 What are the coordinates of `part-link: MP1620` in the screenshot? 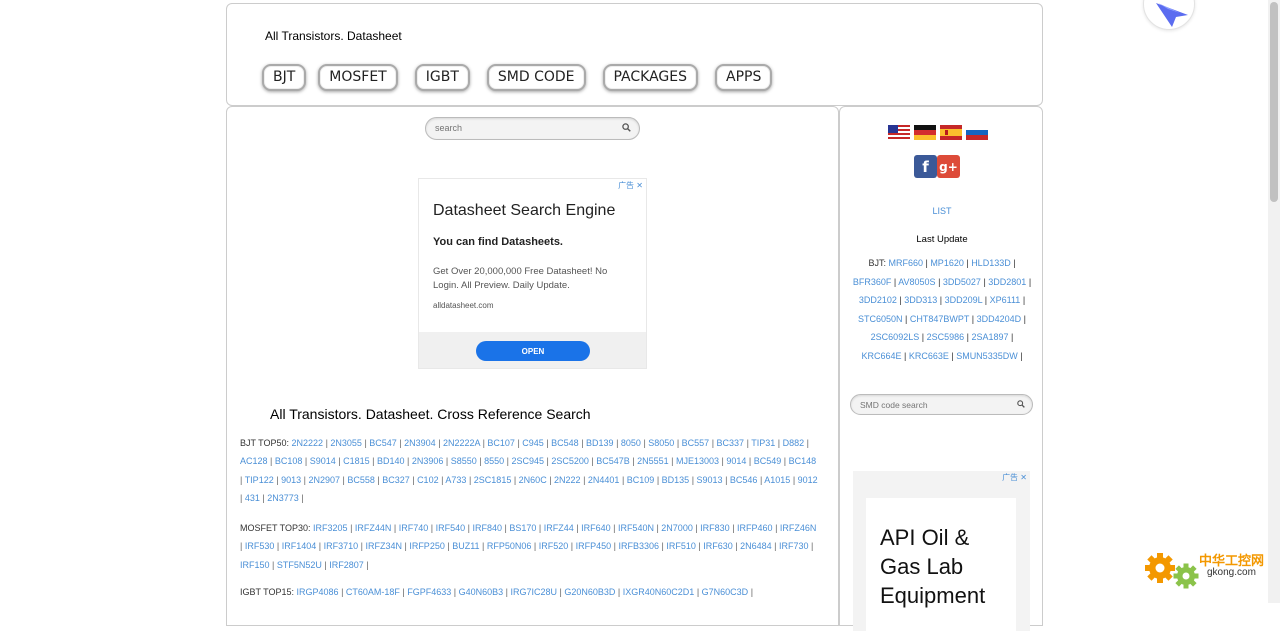 It's located at (947, 263).